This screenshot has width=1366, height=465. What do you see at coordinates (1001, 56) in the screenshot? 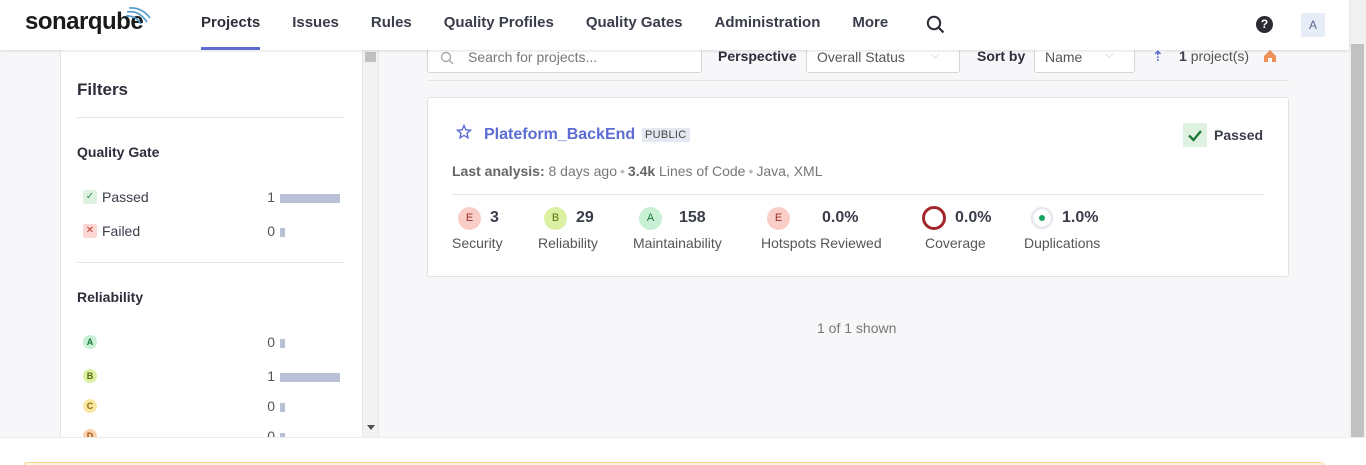
I see `sort-by-label: Sort by` at bounding box center [1001, 56].